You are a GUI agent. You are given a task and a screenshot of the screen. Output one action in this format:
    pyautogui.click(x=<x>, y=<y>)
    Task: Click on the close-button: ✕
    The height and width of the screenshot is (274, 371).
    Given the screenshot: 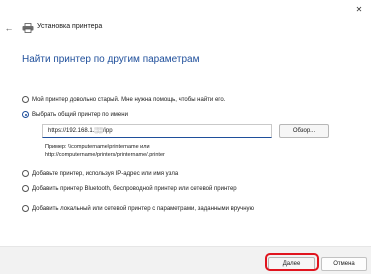 What is the action you would take?
    pyautogui.click(x=359, y=9)
    